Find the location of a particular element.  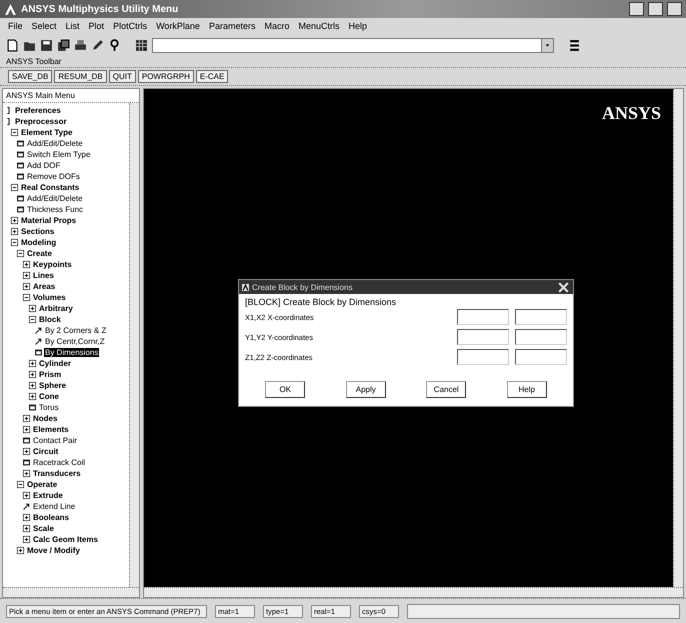

menu-tree-item: Areas is located at coordinates (44, 286).